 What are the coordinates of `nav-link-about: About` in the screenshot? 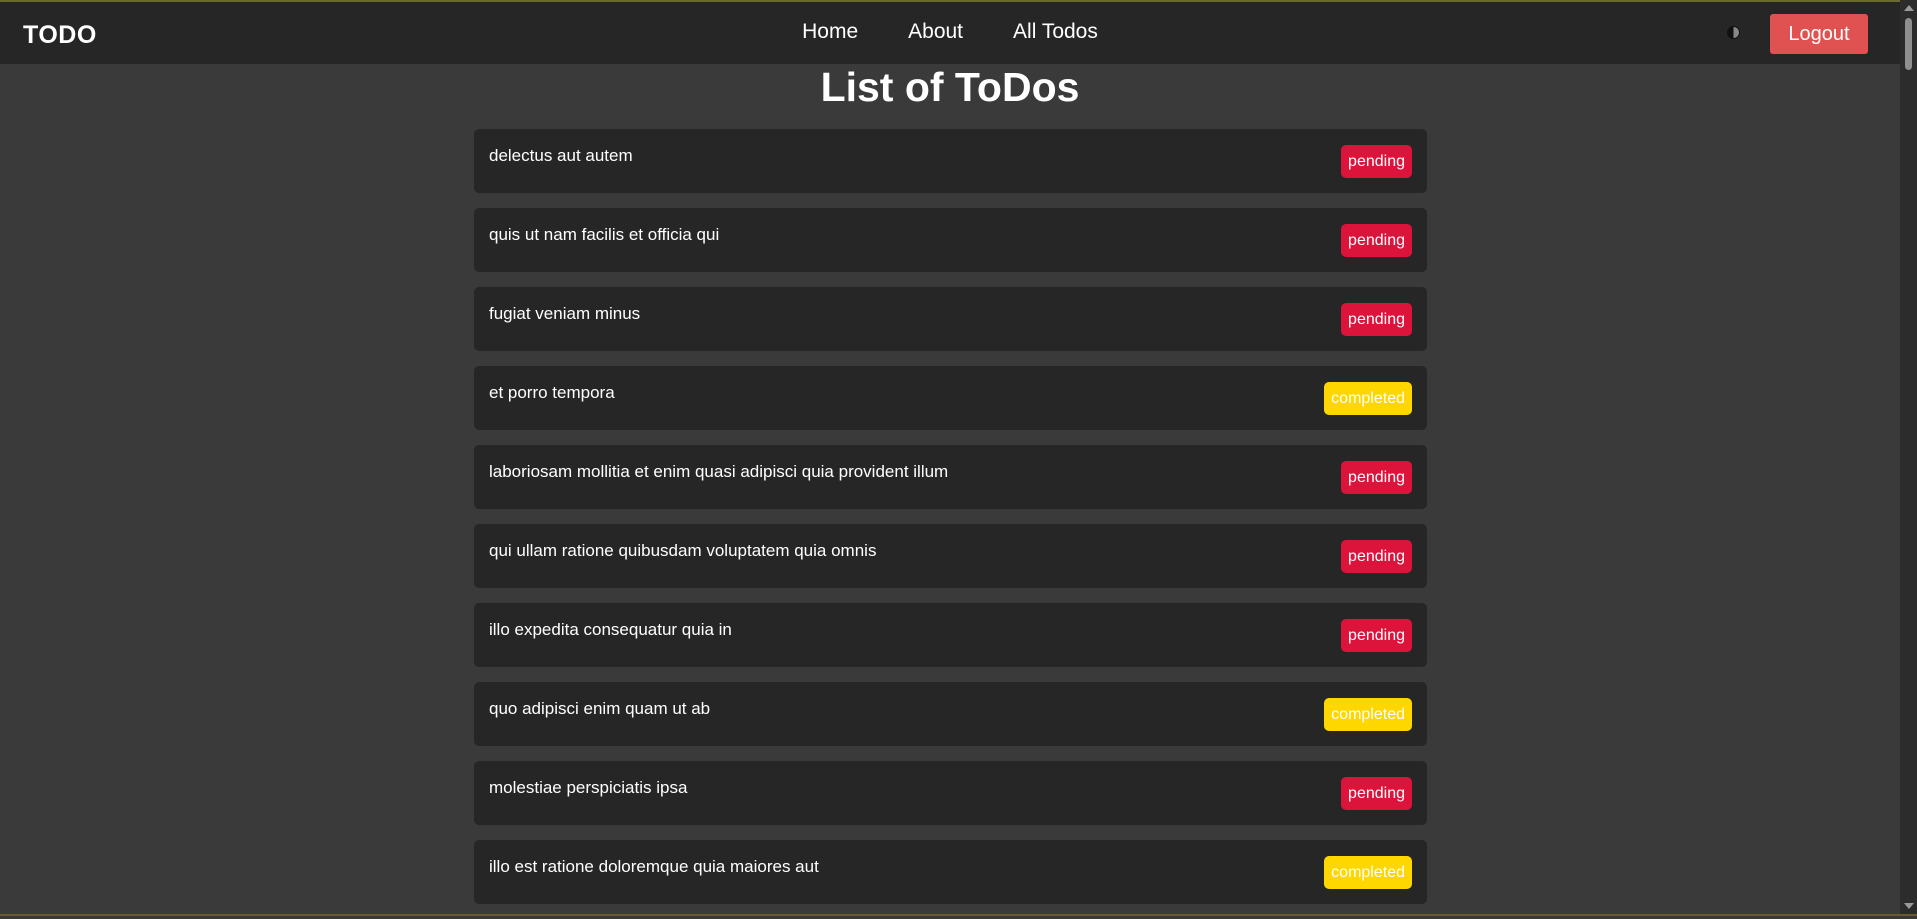 It's located at (935, 32).